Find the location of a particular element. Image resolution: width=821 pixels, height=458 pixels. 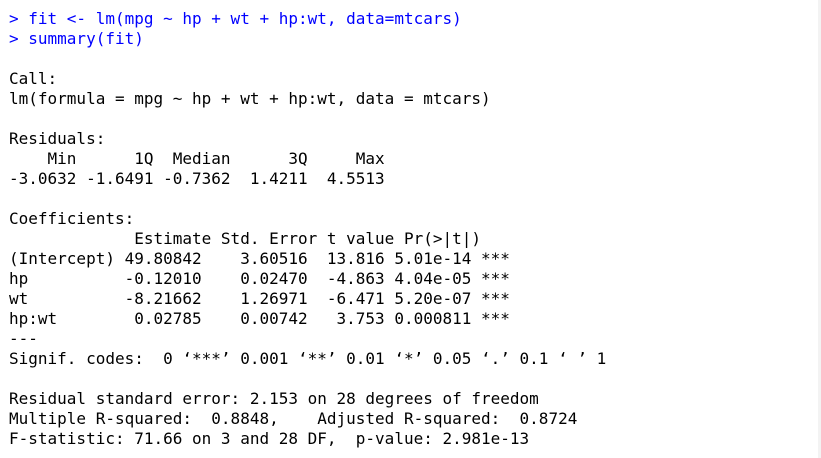

coefficient-row-hp-wt: hp:wt 0.02785 0.00742 3.753 0.000811 *** is located at coordinates (259, 318).